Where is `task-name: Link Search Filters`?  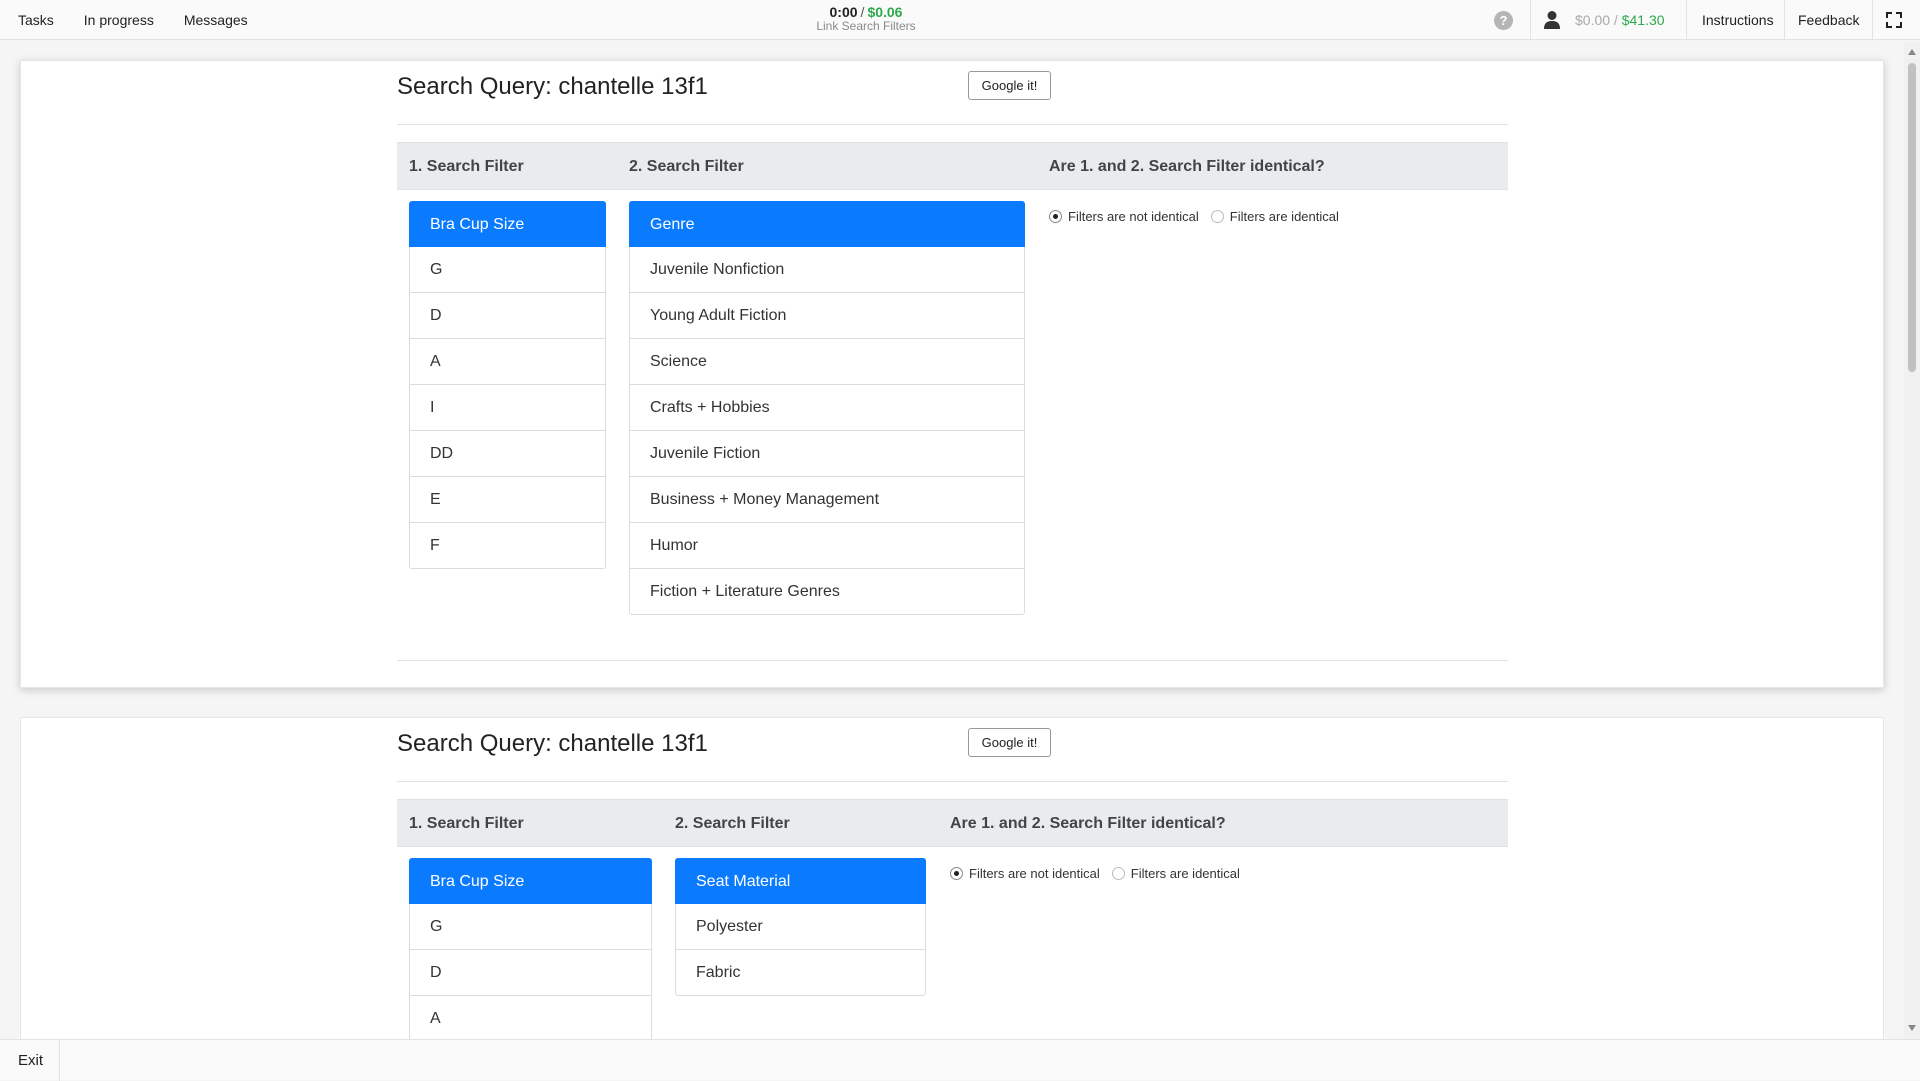 task-name: Link Search Filters is located at coordinates (866, 26).